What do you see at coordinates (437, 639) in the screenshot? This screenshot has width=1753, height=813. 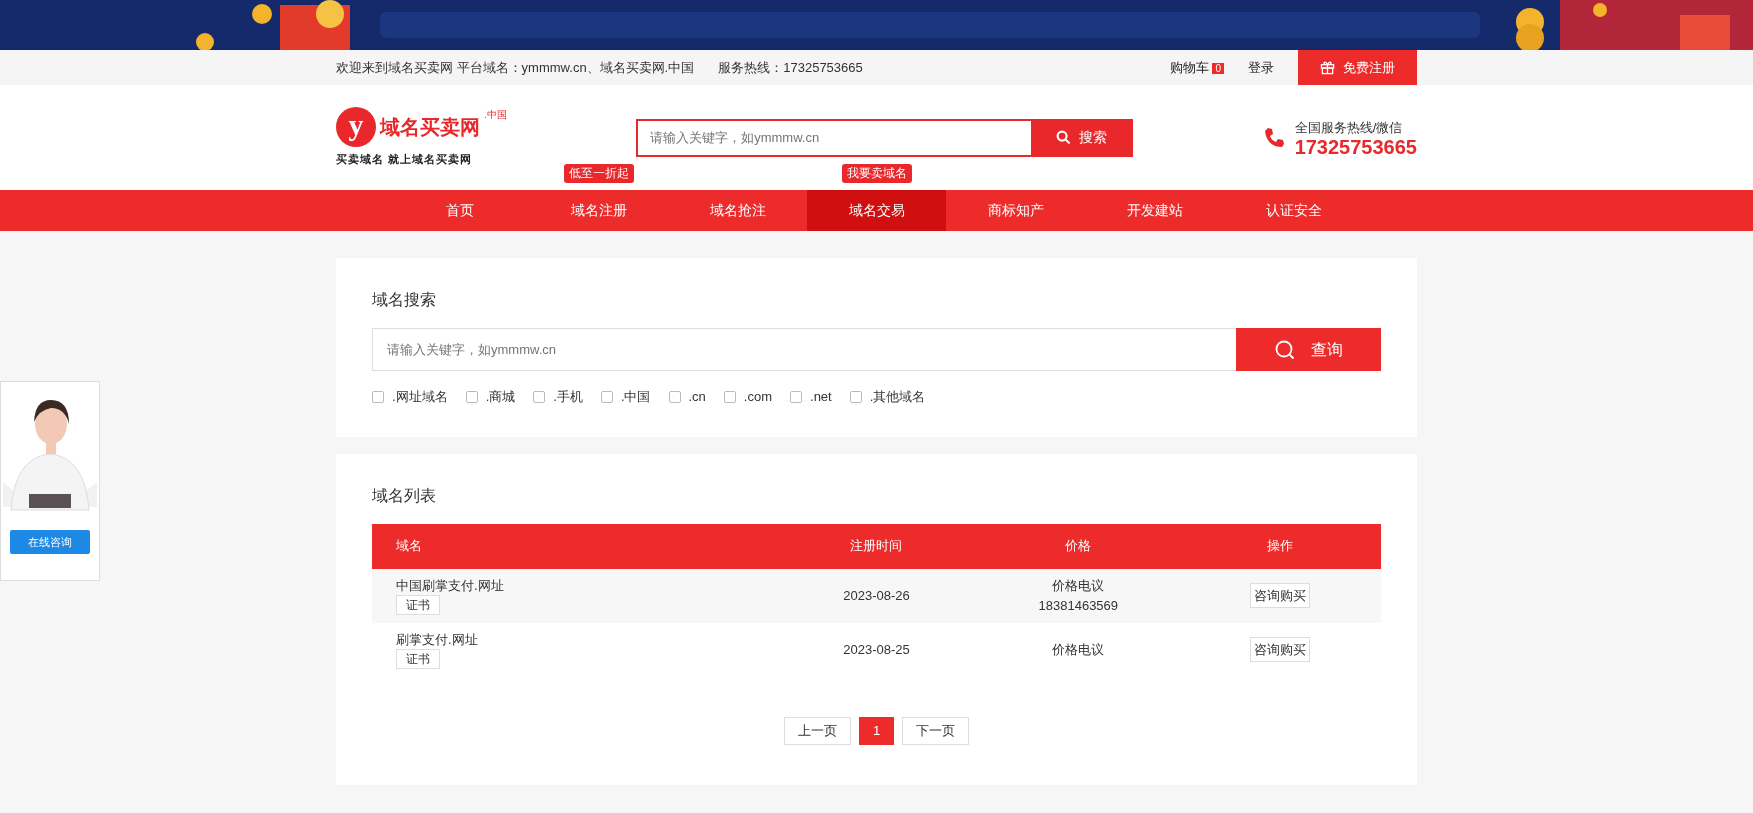 I see `domain-name: 刷掌支付.网址` at bounding box center [437, 639].